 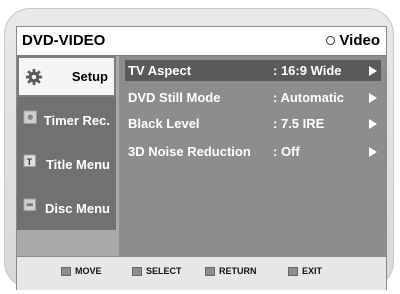 I want to click on setting-row-tv-aspect: TV Aspect : 16:9 Wide, so click(x=253, y=70).